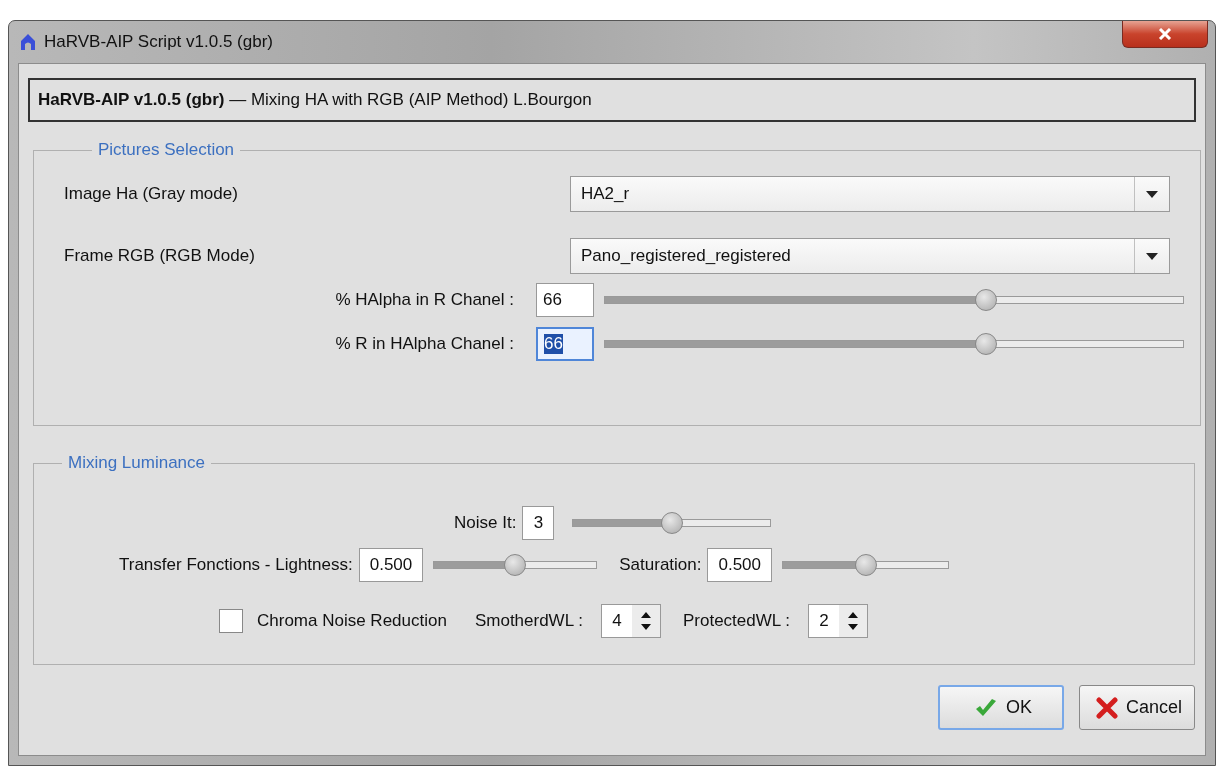  Describe the element at coordinates (236, 565) in the screenshot. I see `field-label: Transfer Fonctions - Lightness:` at that location.